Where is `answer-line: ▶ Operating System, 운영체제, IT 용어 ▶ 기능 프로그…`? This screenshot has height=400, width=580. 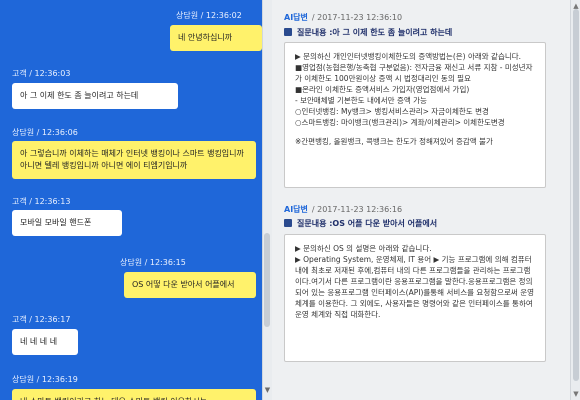 answer-line: ▶ Operating System, 운영체제, IT 용어 ▶ 기능 프로그… is located at coordinates (415, 287).